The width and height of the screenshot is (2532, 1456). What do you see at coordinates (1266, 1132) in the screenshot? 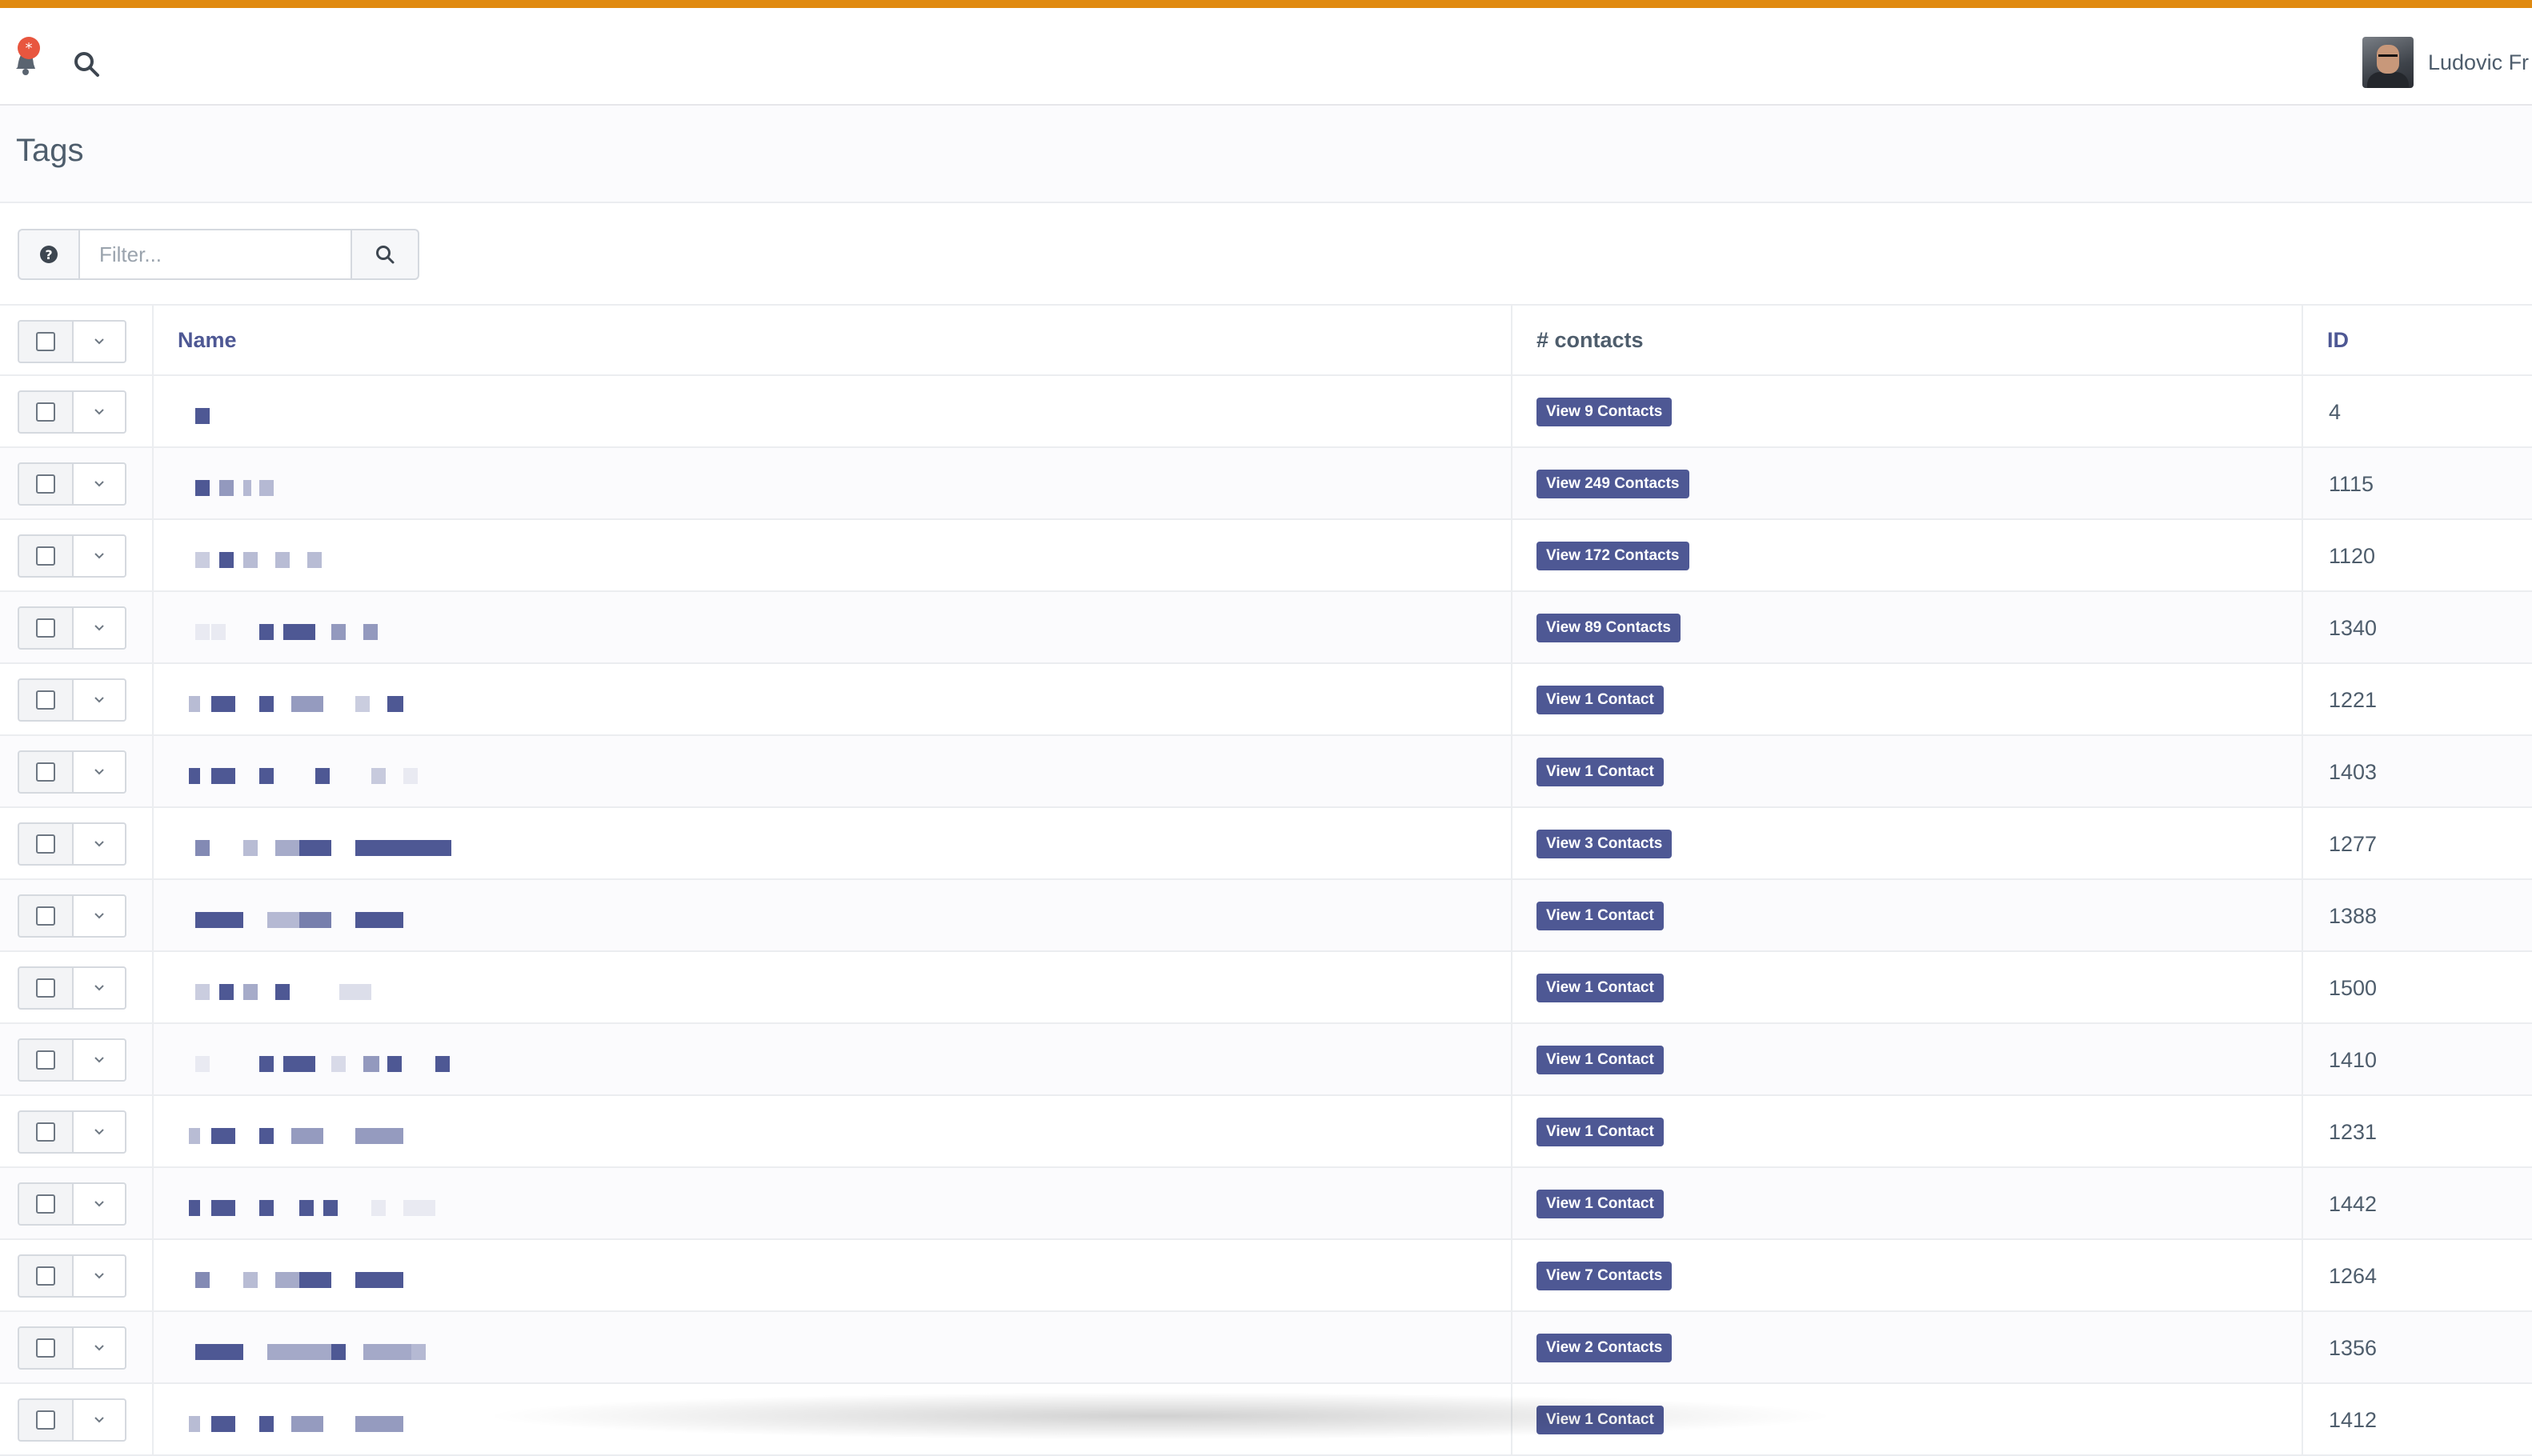
I see `table-row: View 1 Contact 1231` at bounding box center [1266, 1132].